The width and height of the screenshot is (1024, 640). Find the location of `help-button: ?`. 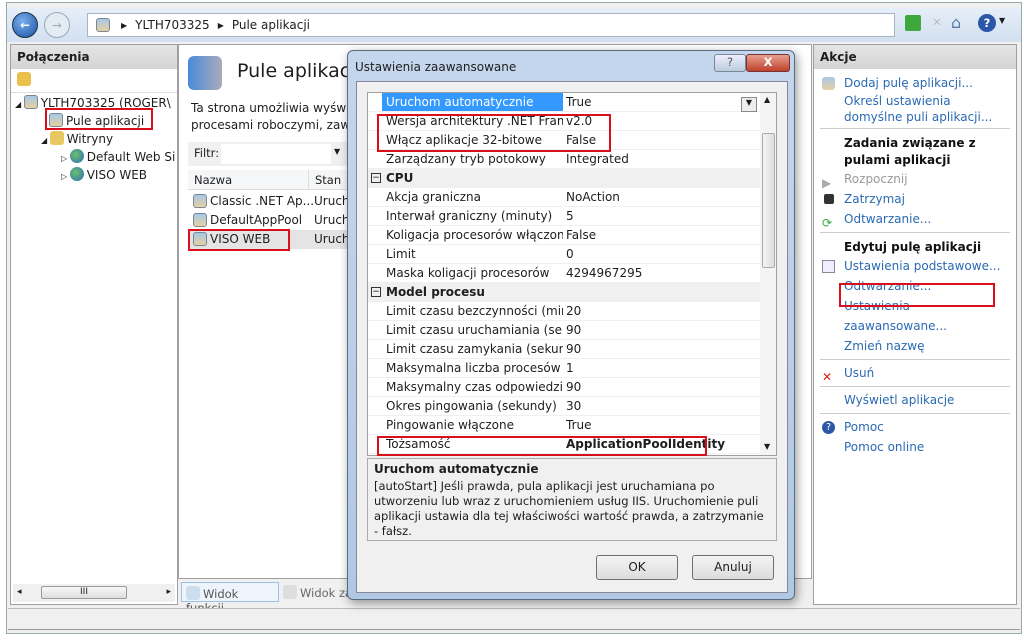

help-button: ? is located at coordinates (730, 63).